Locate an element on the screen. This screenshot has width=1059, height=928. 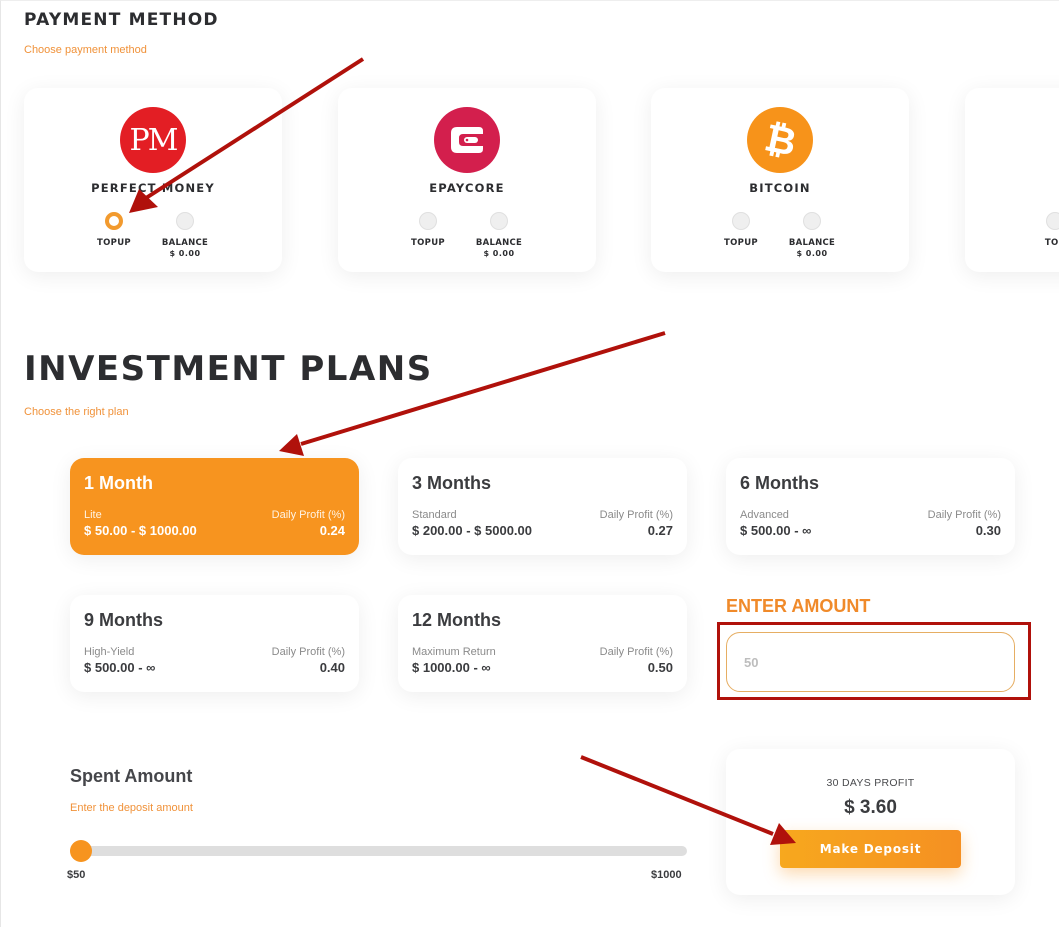
make-deposit-button: Make Deposit is located at coordinates (870, 849).